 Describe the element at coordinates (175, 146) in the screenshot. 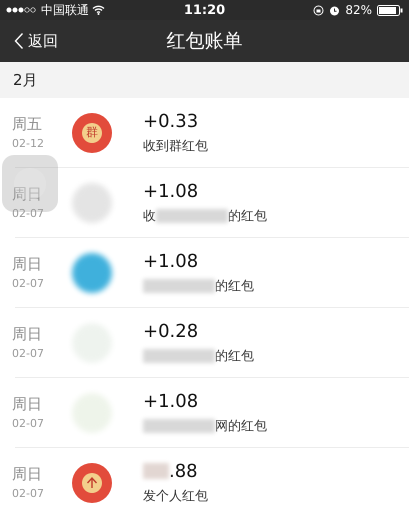

I see `description-text: 收到群红包` at that location.